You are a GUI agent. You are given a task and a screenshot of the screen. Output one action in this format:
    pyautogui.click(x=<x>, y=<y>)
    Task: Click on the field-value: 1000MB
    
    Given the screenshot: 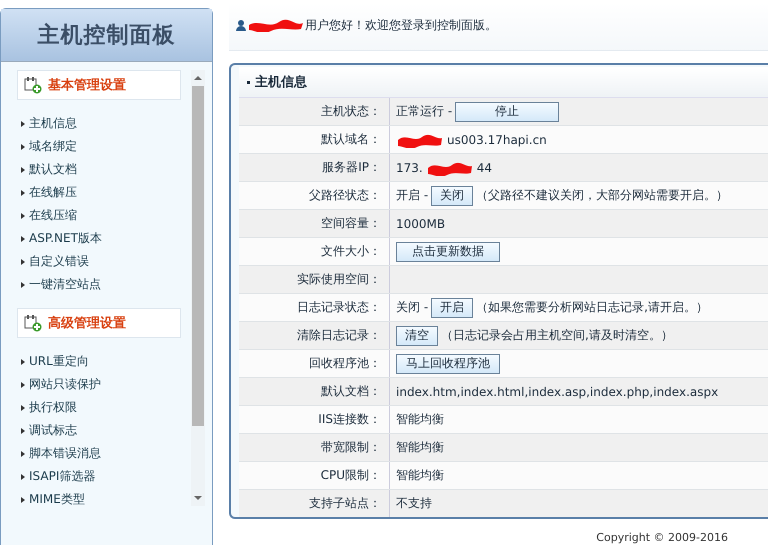 What is the action you would take?
    pyautogui.click(x=421, y=223)
    